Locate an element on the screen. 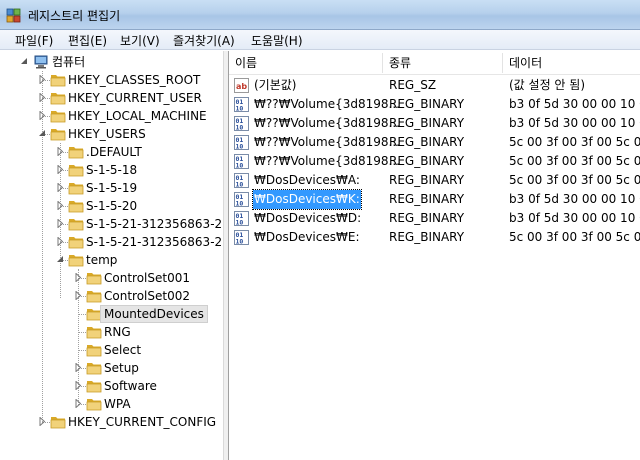 The width and height of the screenshot is (640, 460). tree-item-rng: RNG is located at coordinates (111, 332).